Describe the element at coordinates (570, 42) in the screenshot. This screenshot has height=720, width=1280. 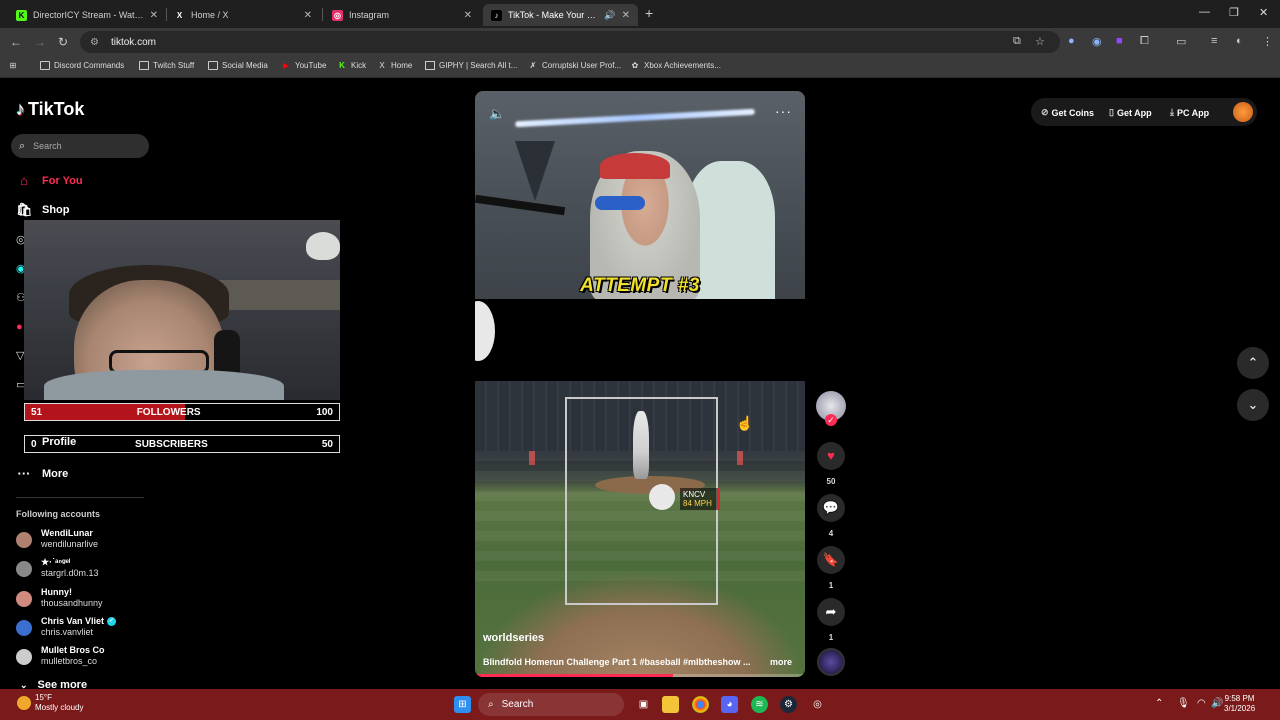
I see `address-bar: ⚙ tiktok.com` at that location.